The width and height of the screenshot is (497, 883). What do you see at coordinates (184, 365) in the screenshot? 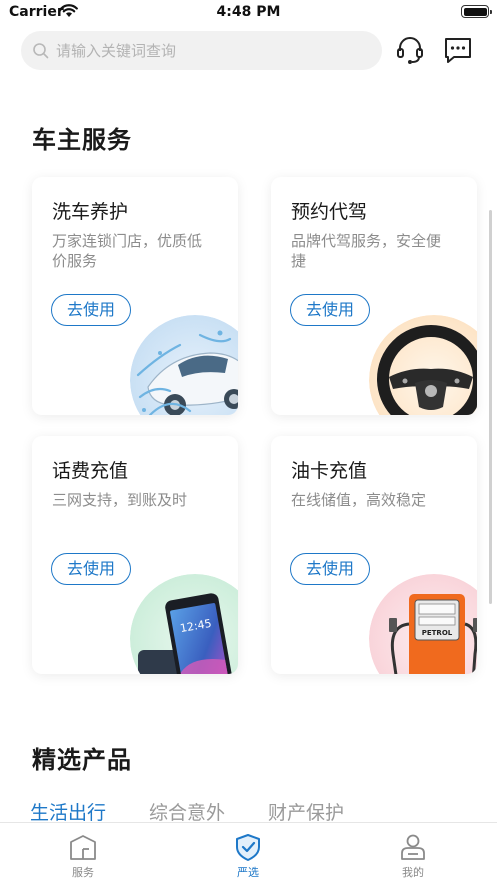
I see `car-wash-image` at bounding box center [184, 365].